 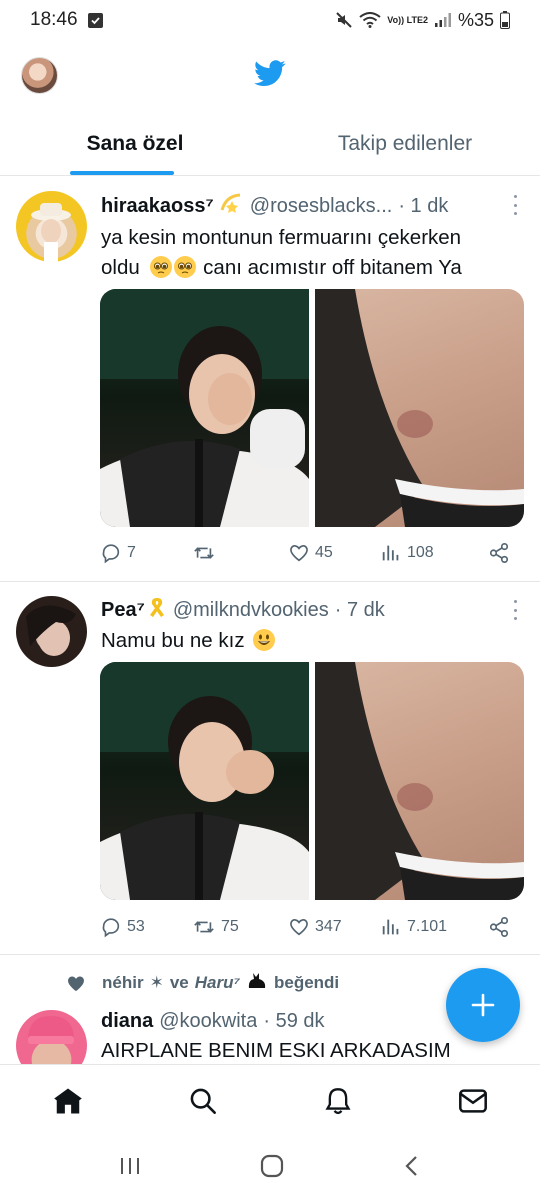 What do you see at coordinates (157, 206) in the screenshot?
I see `author-name: hiraakaoss⁷` at bounding box center [157, 206].